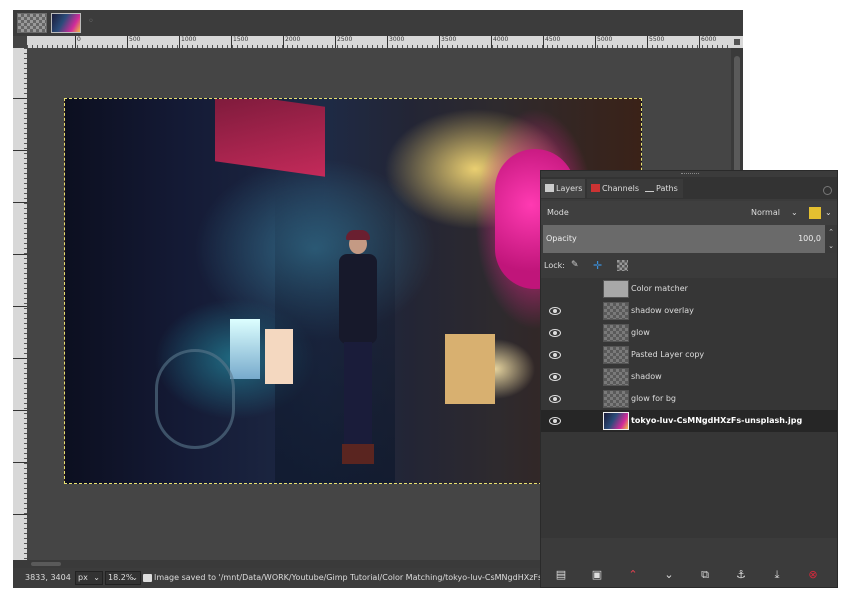 Image resolution: width=850 pixels, height=600 pixels. I want to click on lock-pixels-icon: ✎, so click(576, 265).